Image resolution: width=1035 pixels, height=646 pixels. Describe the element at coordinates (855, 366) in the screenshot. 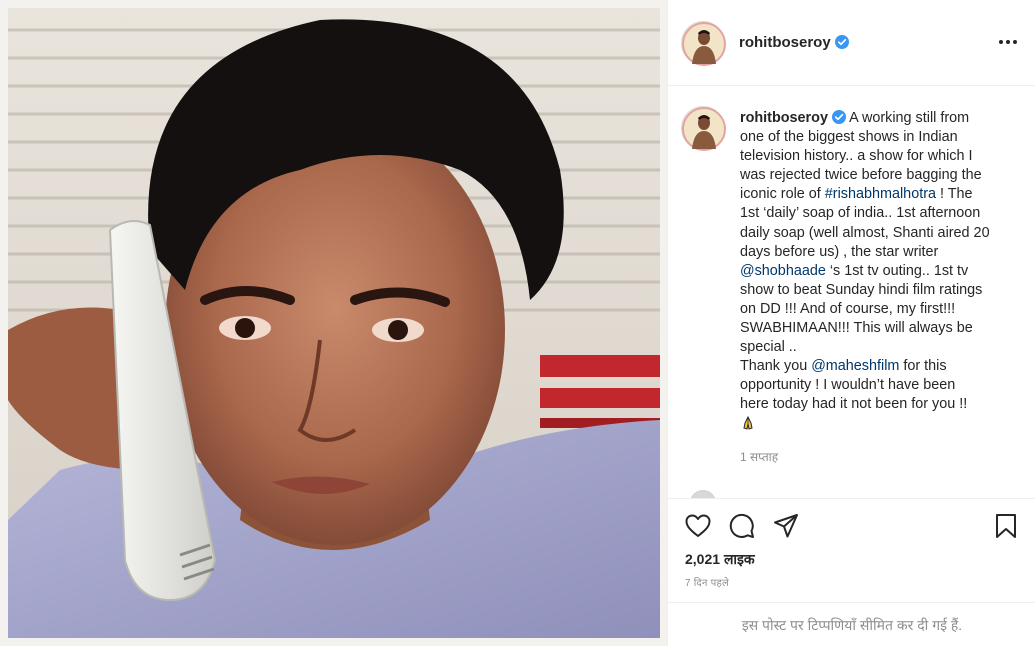

I see `mention-link: @maheshfilm` at that location.